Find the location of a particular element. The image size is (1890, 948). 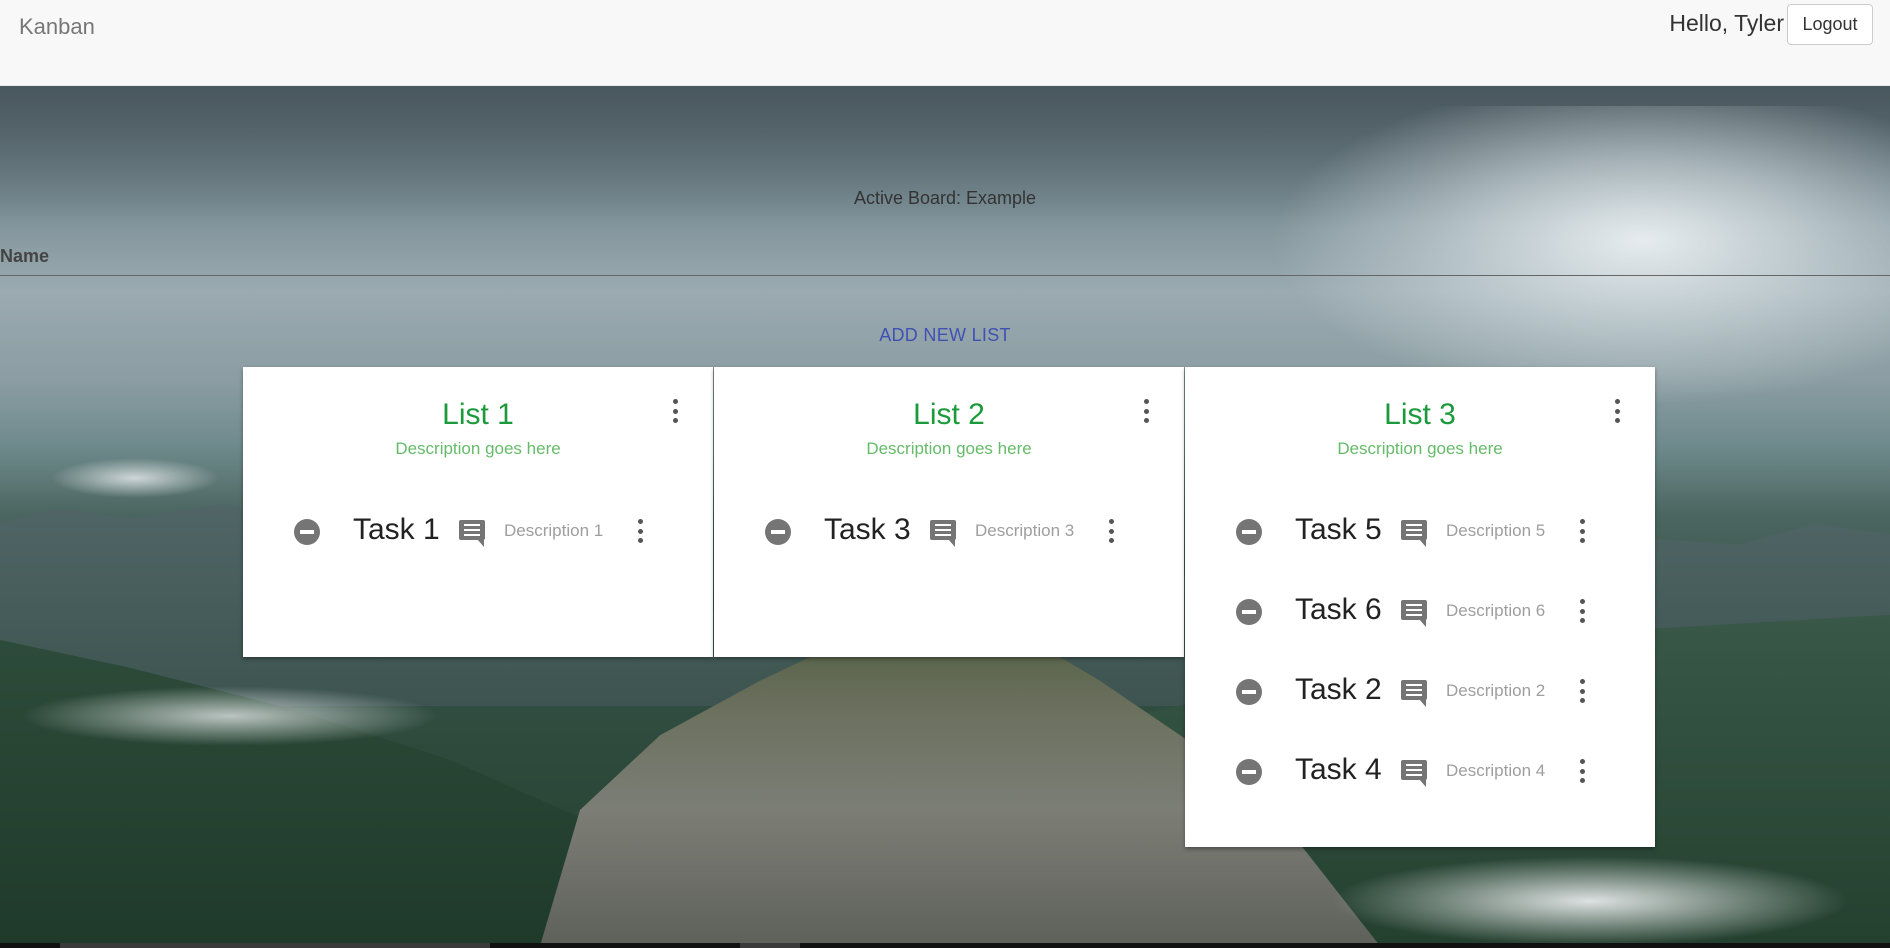

task-description: Description 6 is located at coordinates (1496, 610).